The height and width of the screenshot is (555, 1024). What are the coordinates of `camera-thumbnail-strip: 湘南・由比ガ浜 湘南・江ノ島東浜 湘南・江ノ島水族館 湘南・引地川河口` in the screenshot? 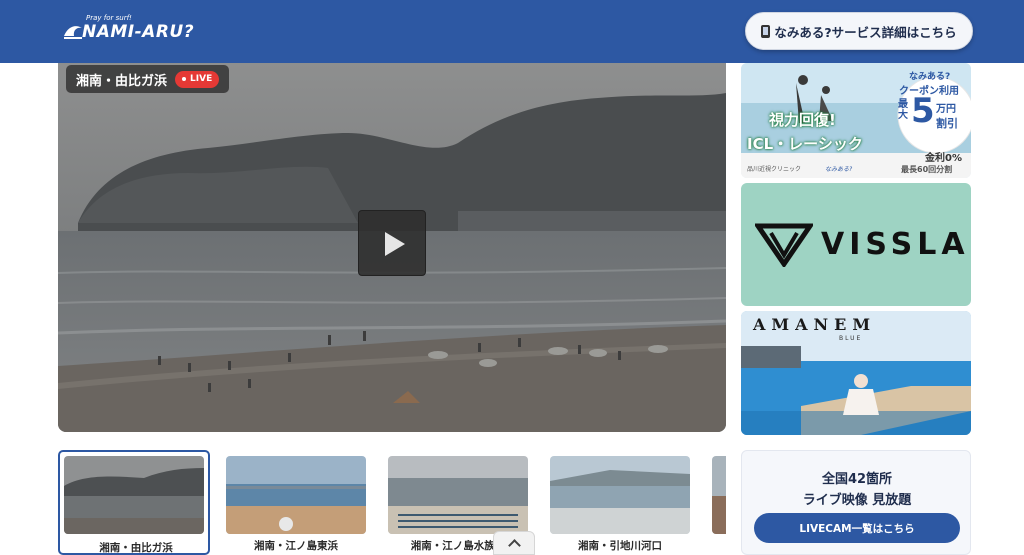 It's located at (392, 502).